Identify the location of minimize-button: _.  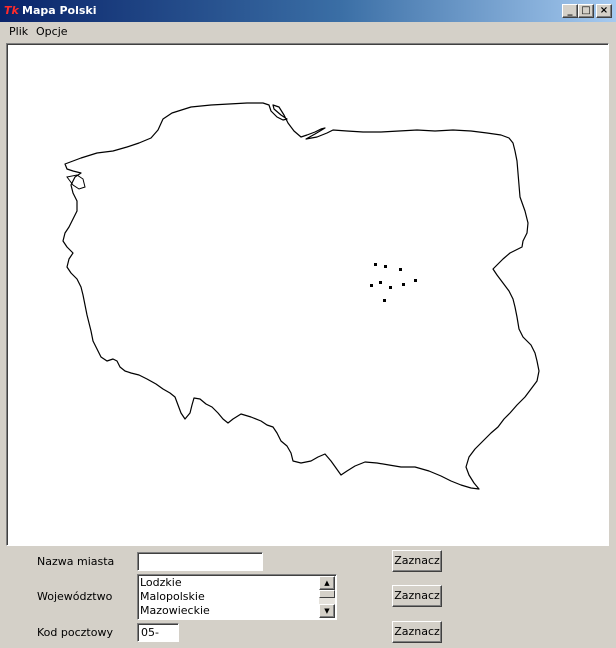
(570, 11).